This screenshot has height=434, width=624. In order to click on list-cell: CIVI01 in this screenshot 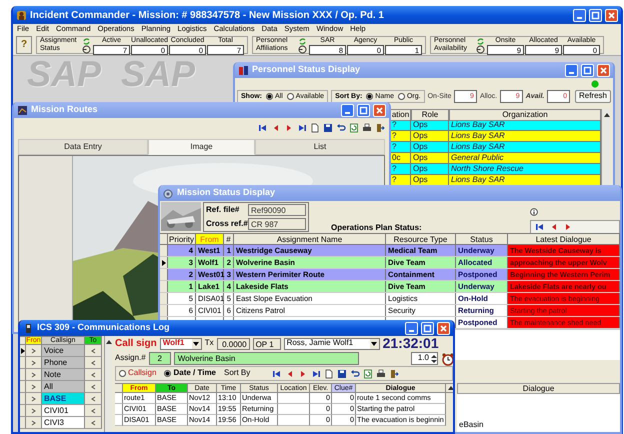, I will do `click(63, 411)`.